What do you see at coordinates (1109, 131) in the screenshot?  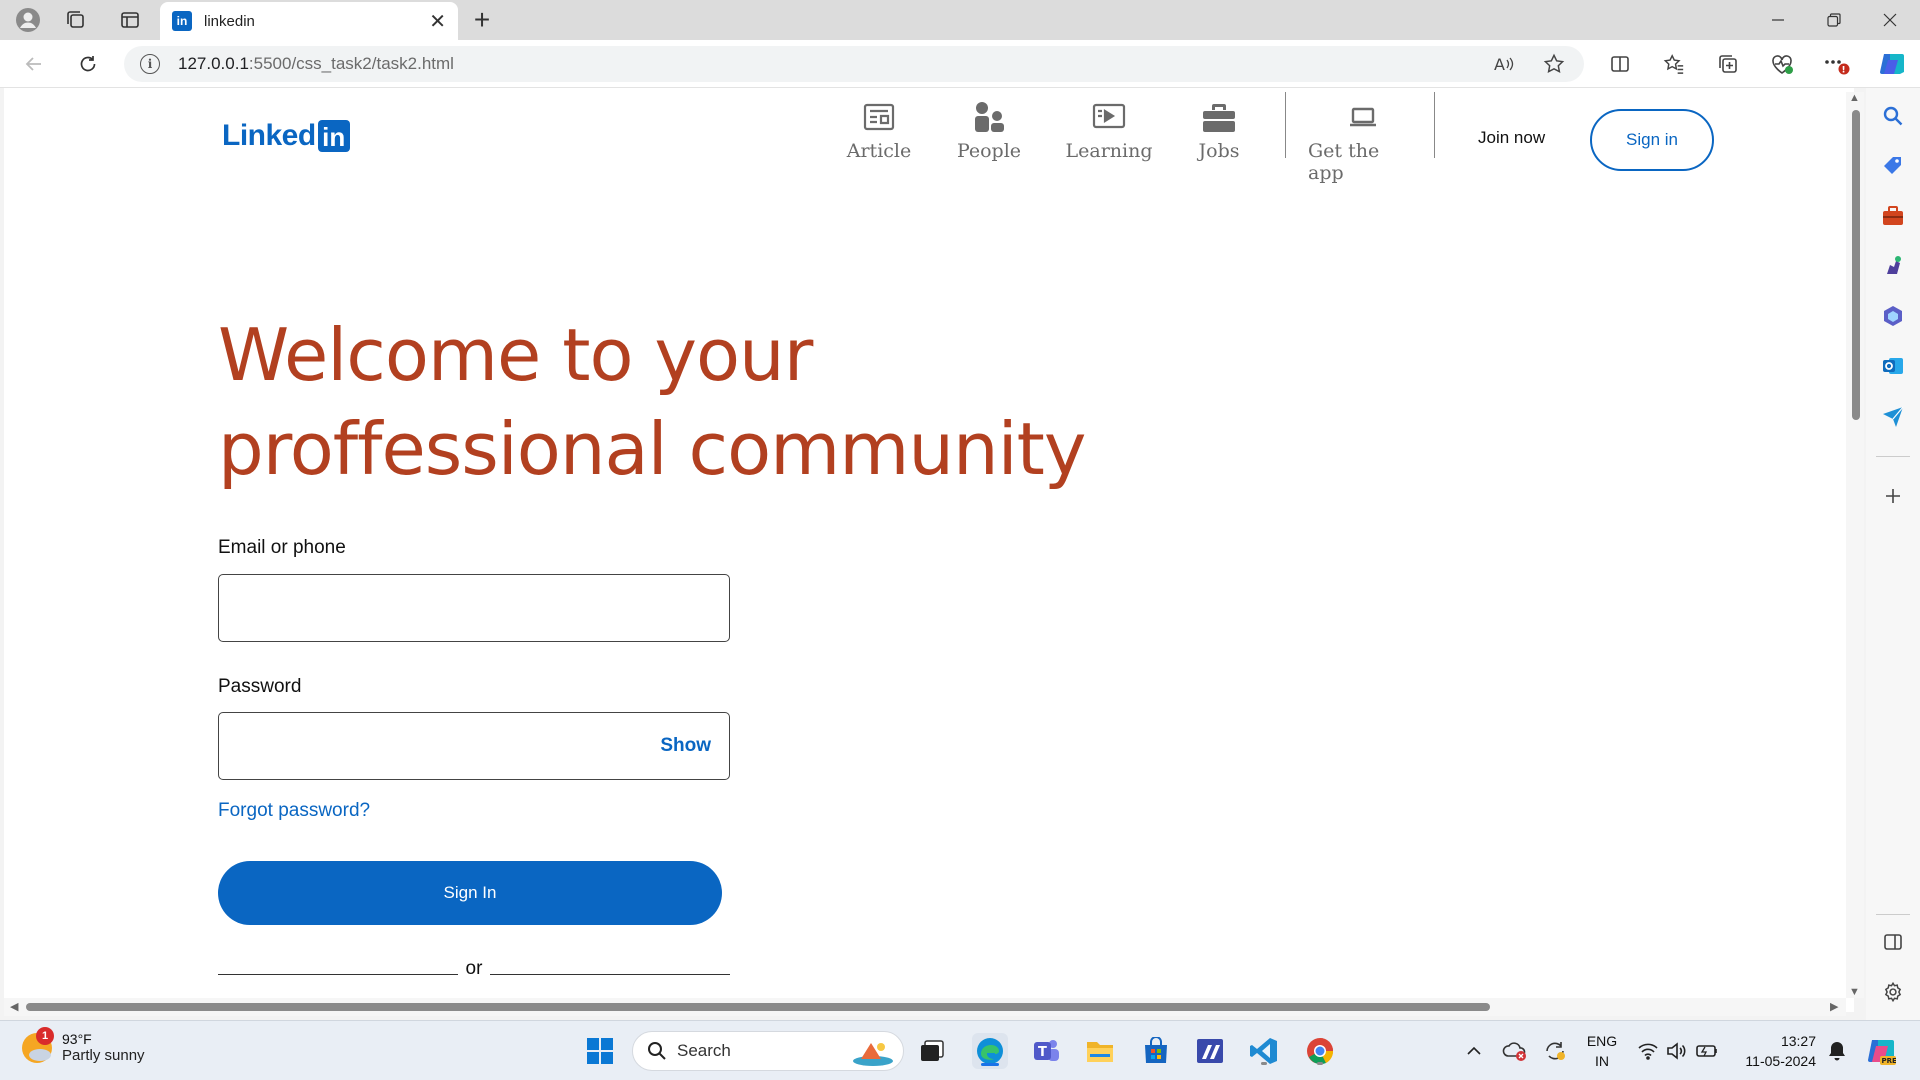 I see `nav-learning: Learning` at bounding box center [1109, 131].